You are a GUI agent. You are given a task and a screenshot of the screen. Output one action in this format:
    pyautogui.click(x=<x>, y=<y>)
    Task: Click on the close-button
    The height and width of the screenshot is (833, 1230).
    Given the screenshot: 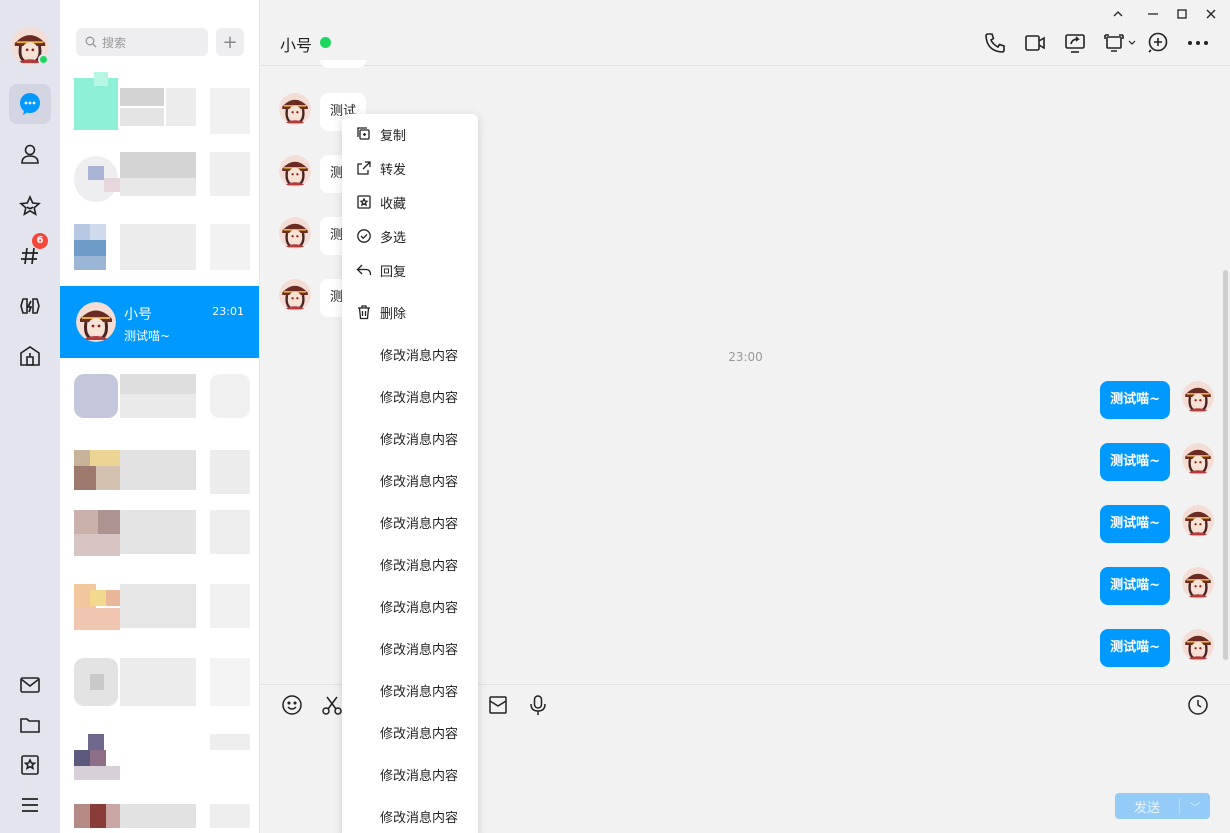 What is the action you would take?
    pyautogui.click(x=1211, y=14)
    